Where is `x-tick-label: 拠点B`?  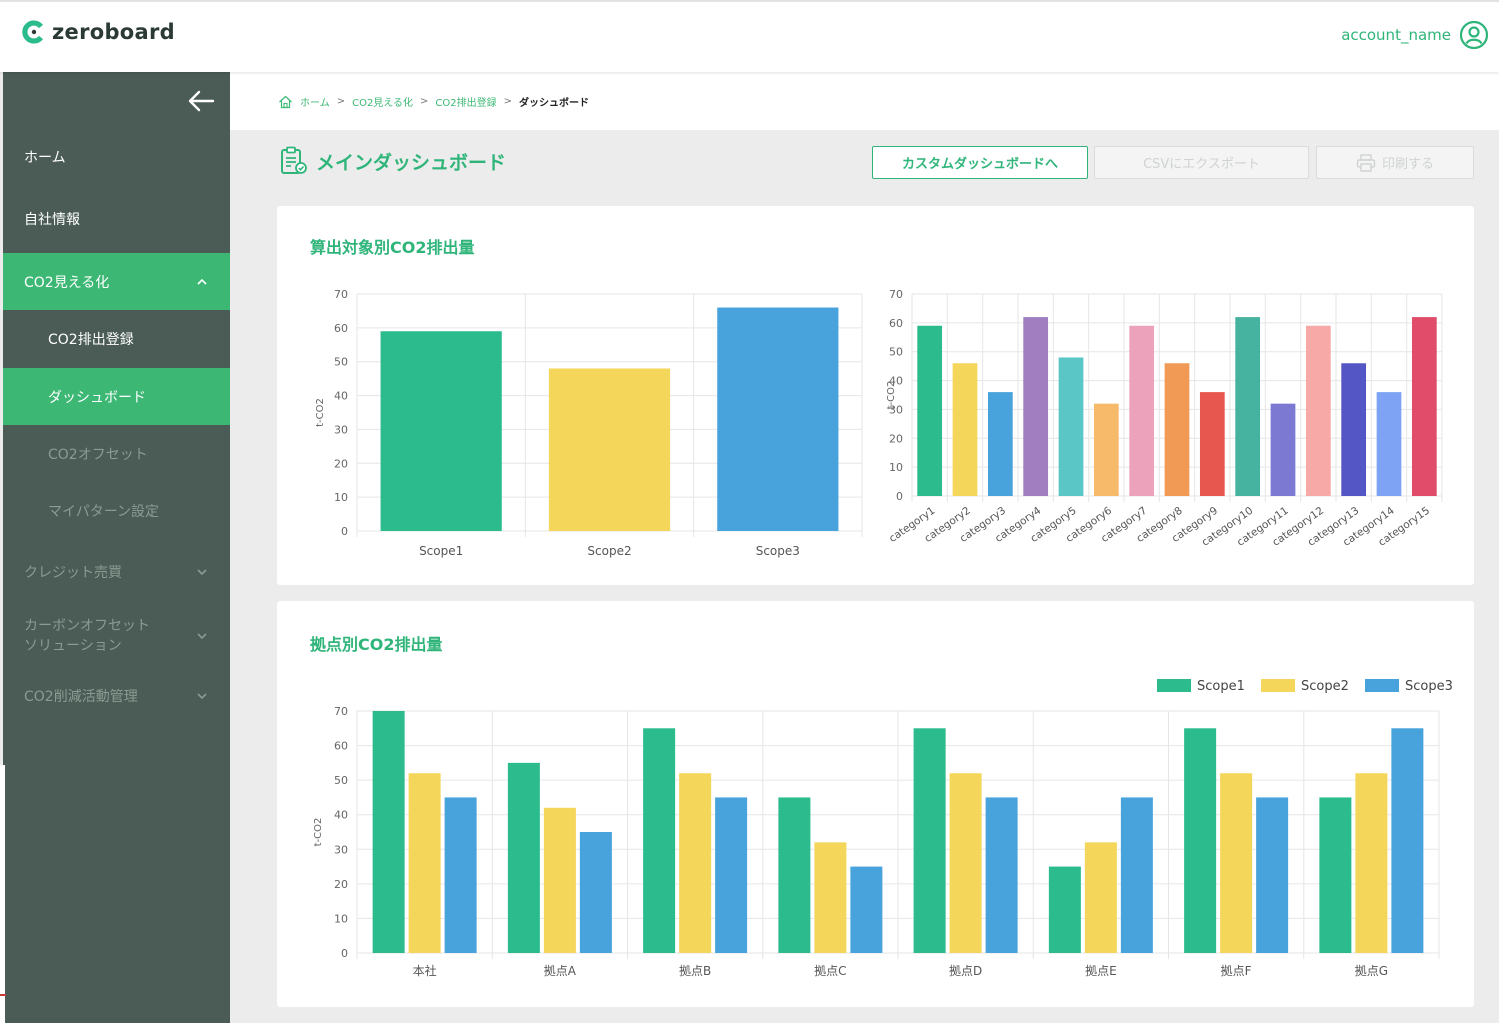
x-tick-label: 拠点B is located at coordinates (695, 971).